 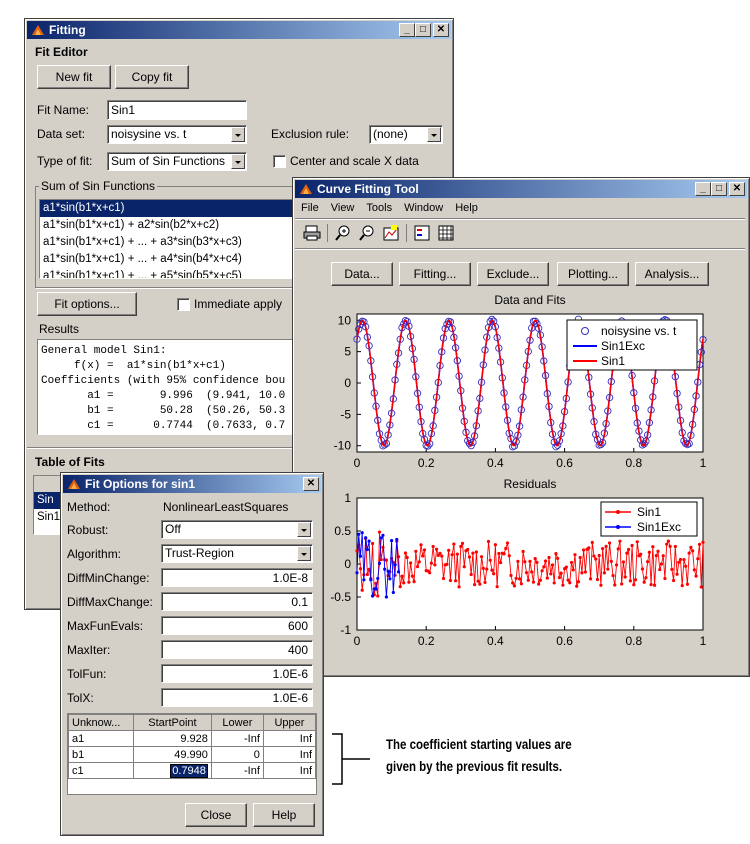 What do you see at coordinates (177, 110) in the screenshot?
I see `fit-name-input: Sin1` at bounding box center [177, 110].